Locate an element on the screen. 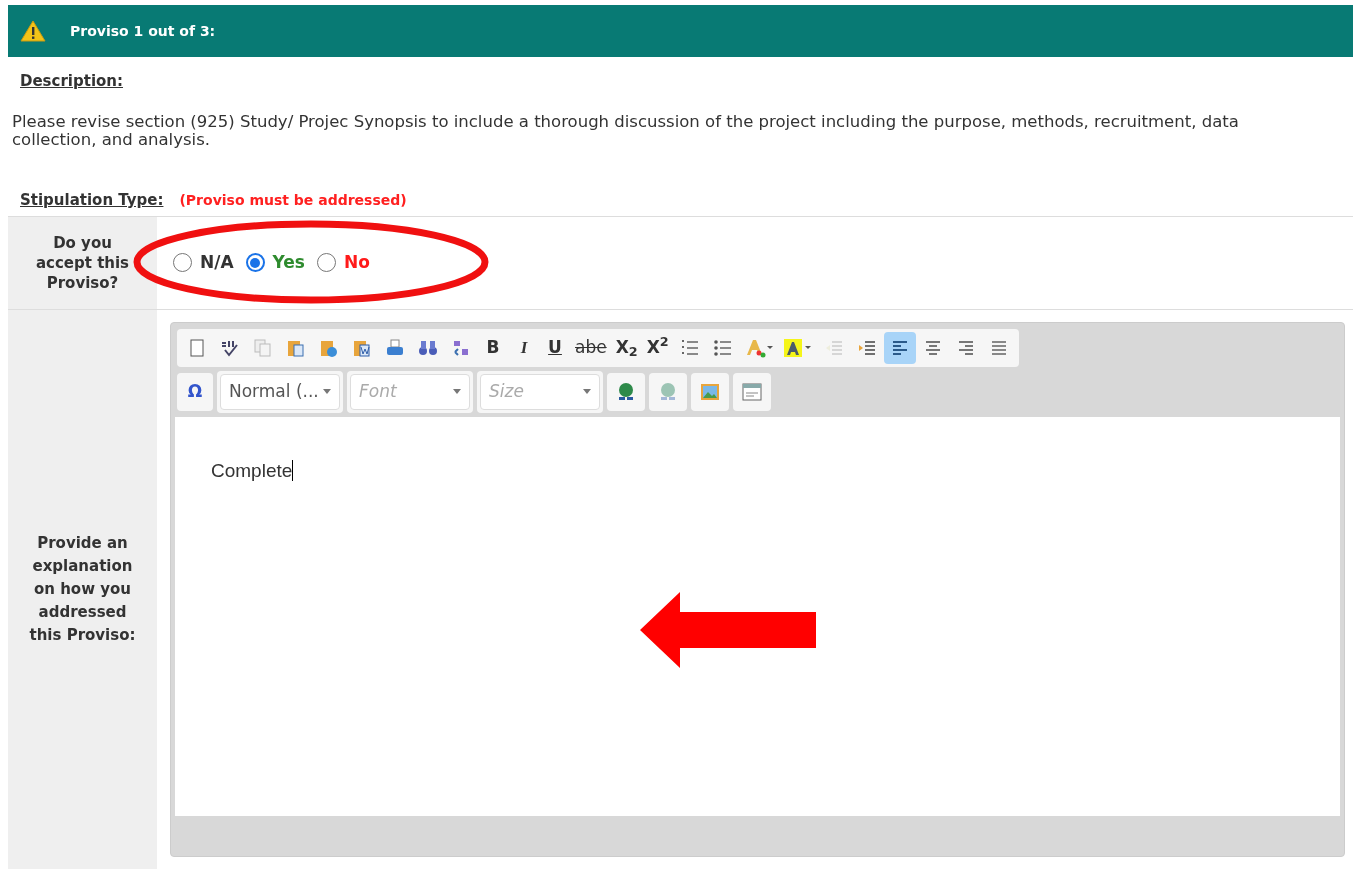  window-icon is located at coordinates (752, 391).